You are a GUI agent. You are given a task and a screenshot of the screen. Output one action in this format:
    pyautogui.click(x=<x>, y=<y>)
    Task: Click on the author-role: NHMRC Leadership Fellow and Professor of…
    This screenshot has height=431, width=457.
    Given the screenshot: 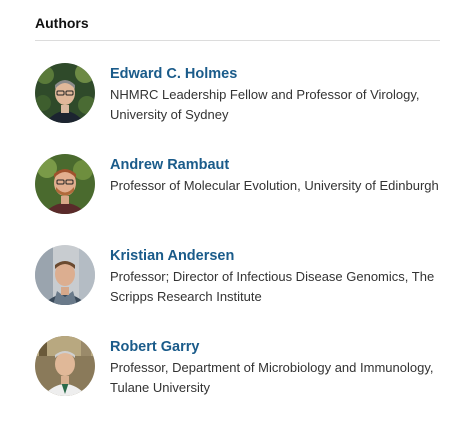 What is the action you would take?
    pyautogui.click(x=265, y=104)
    